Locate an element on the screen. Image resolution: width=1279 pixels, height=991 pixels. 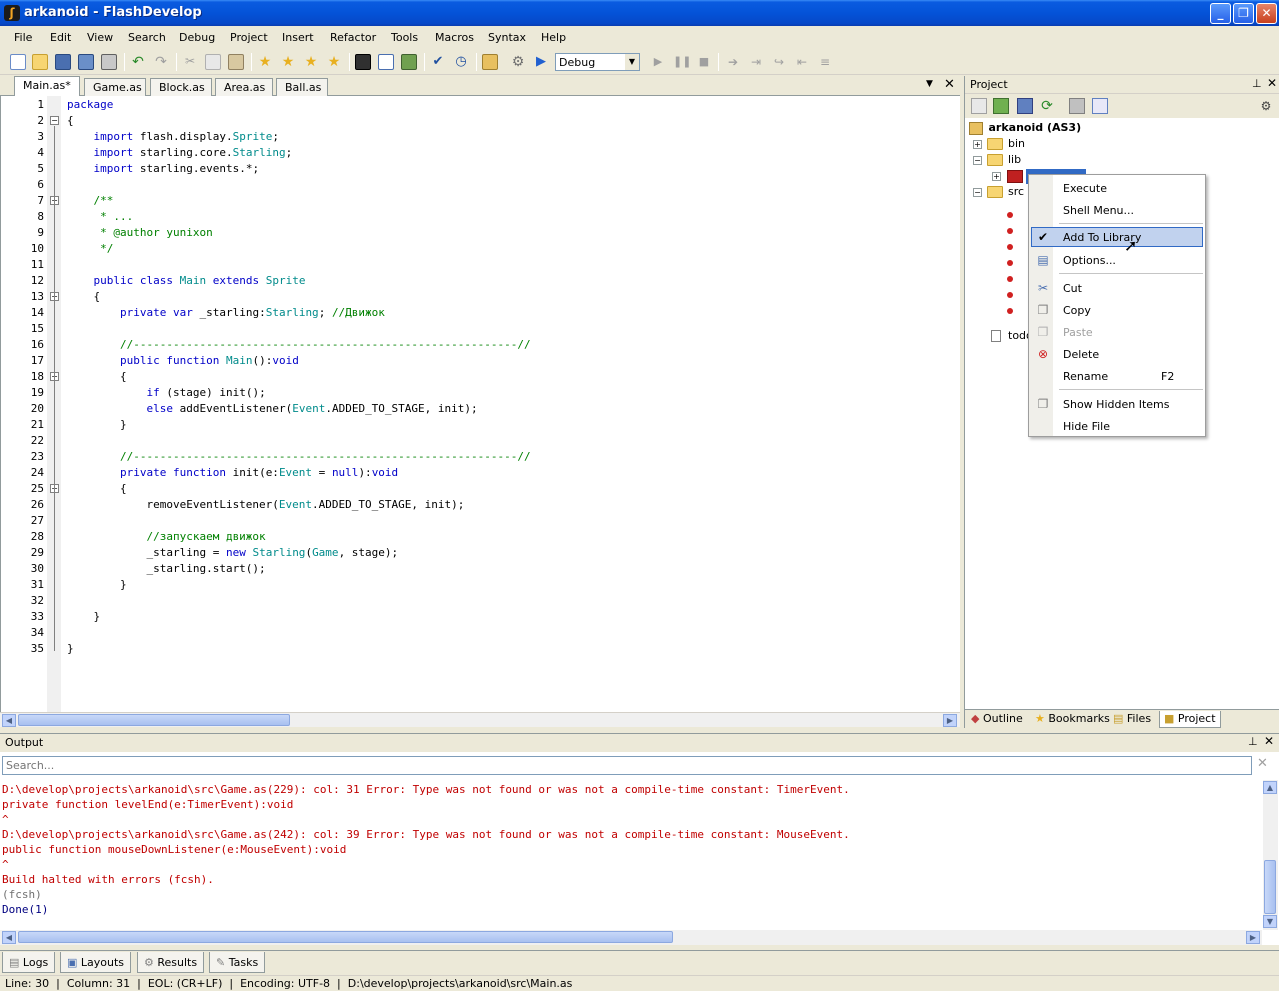
run-icon: ▶ is located at coordinates (541, 62).